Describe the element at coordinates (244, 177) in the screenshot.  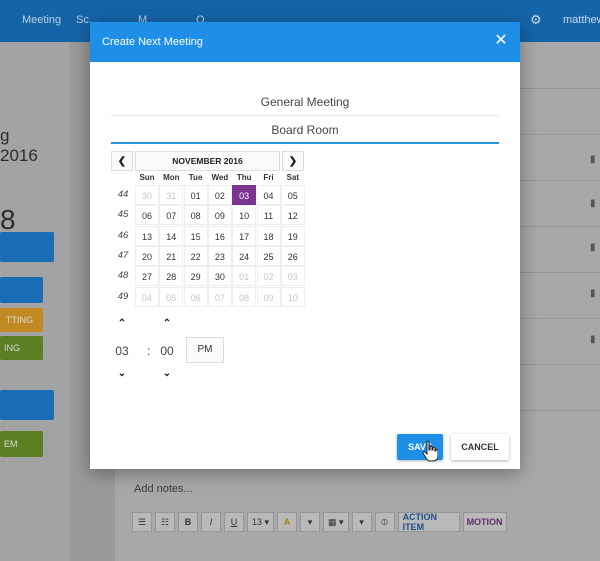
I see `weekday-label: Thu` at that location.